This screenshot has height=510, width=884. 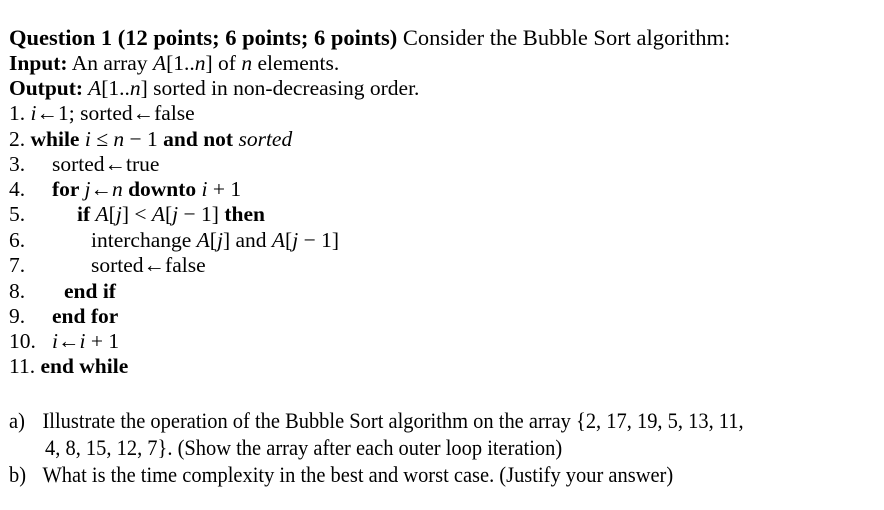 What do you see at coordinates (38, 63) in the screenshot?
I see `input-label: Input:` at bounding box center [38, 63].